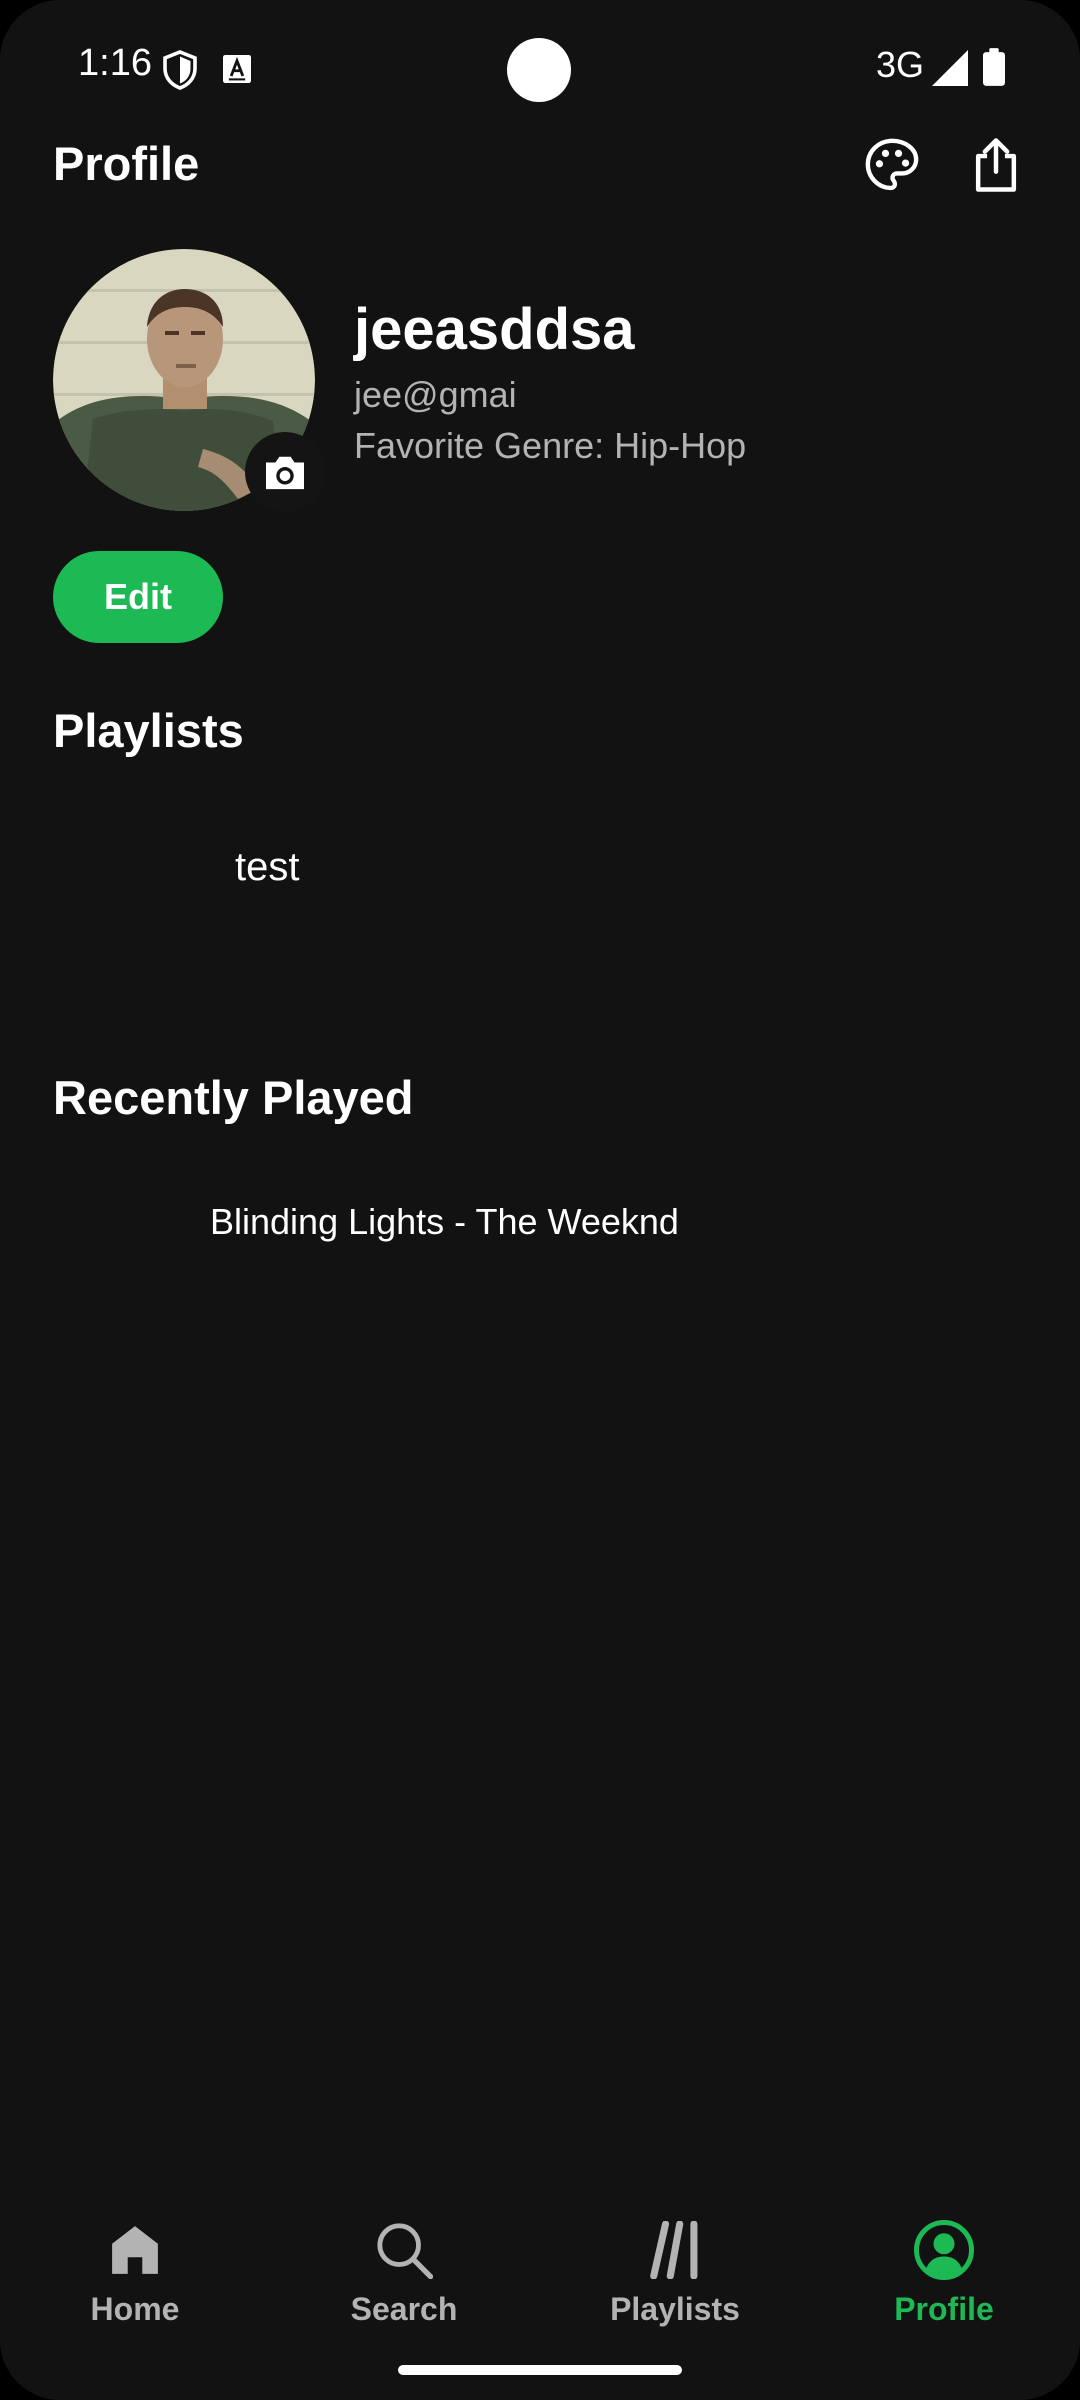 This screenshot has height=2400, width=1080. What do you see at coordinates (405, 2251) in the screenshot?
I see `search-icon` at bounding box center [405, 2251].